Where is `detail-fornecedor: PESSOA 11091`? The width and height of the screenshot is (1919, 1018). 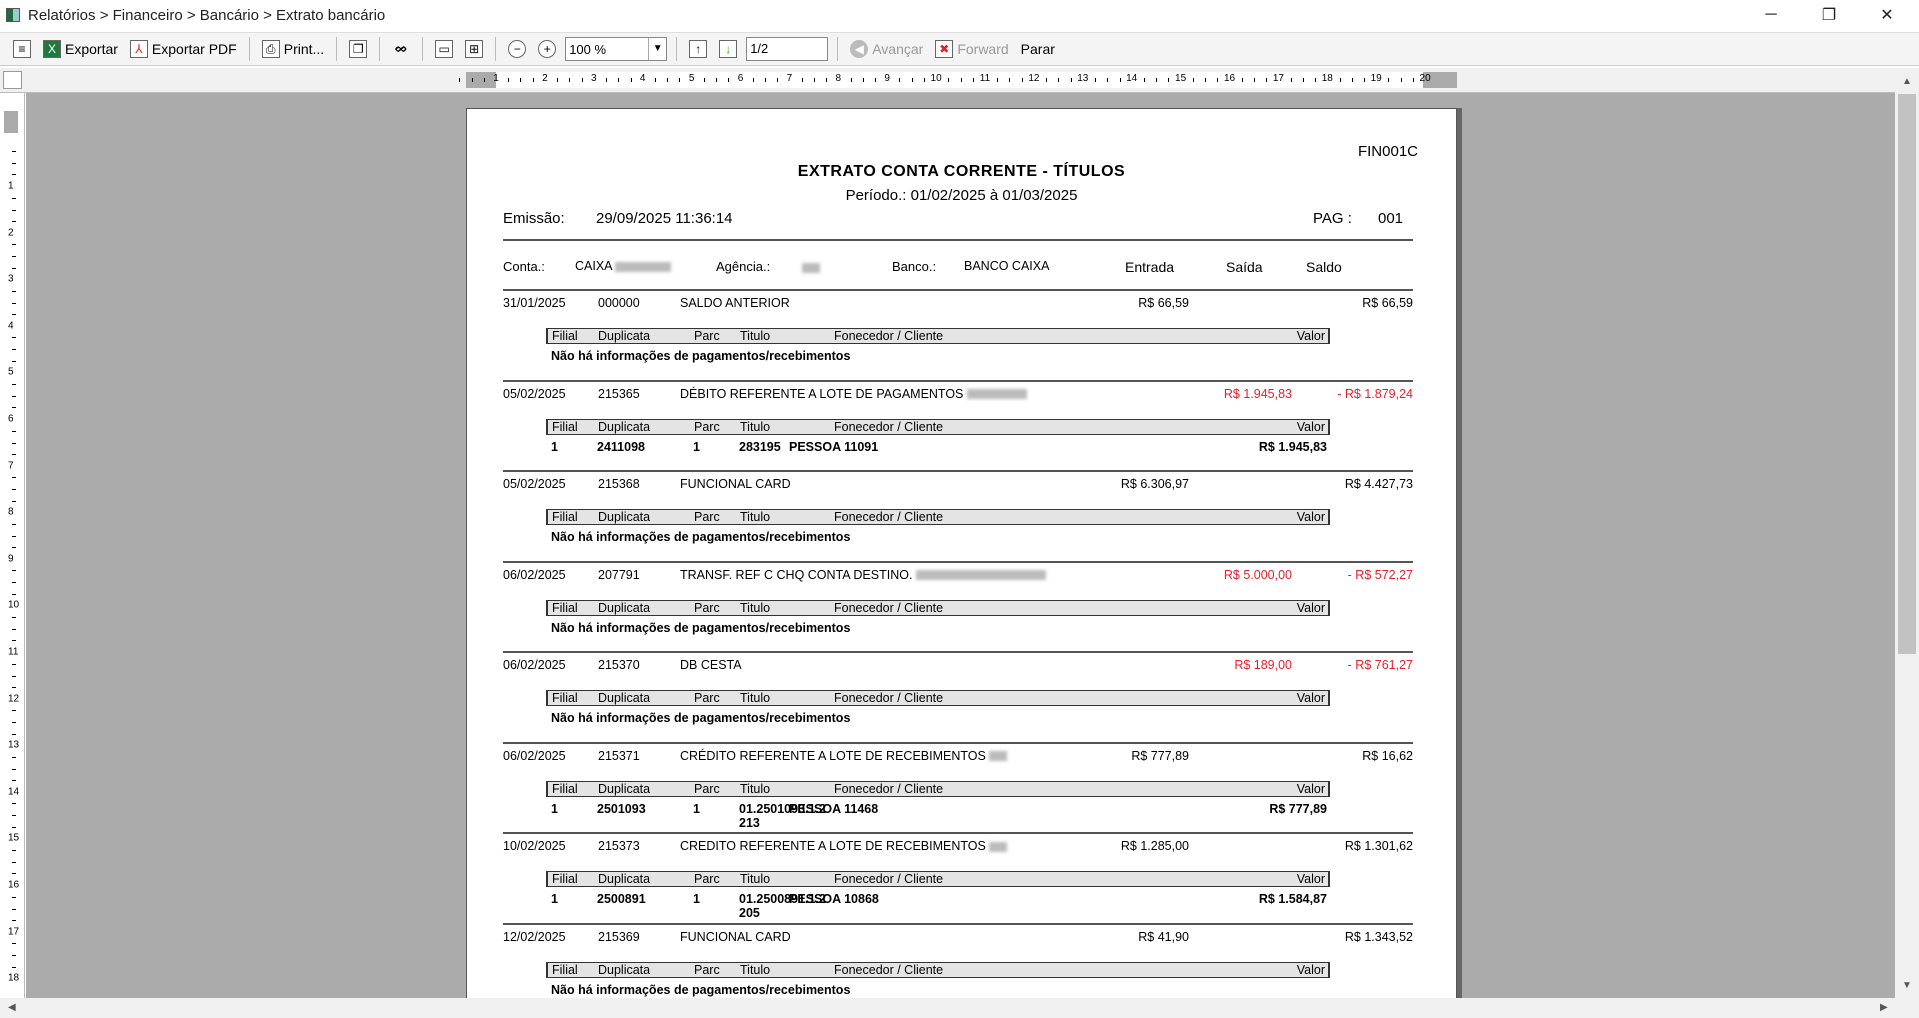 detail-fornecedor: PESSOA 11091 is located at coordinates (834, 446).